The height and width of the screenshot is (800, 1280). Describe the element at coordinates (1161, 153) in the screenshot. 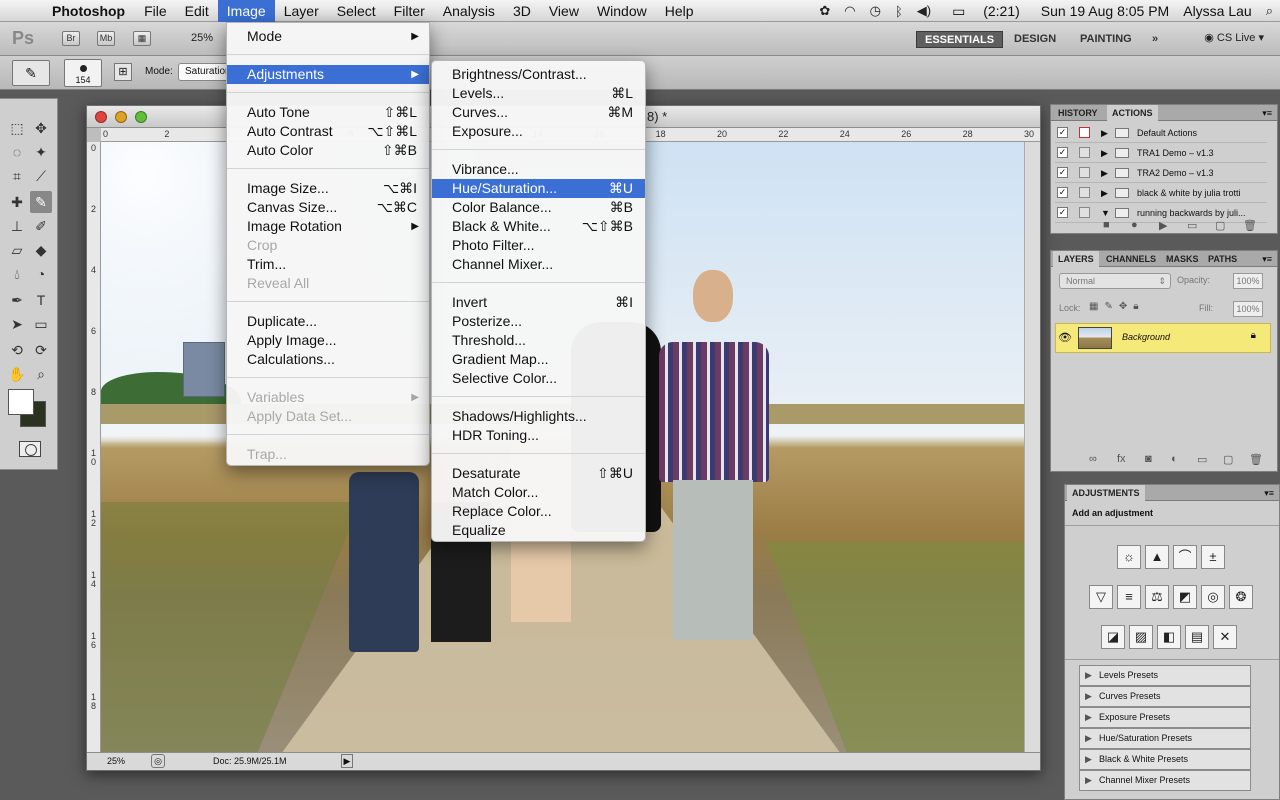

I see `action-set-row: ✓ ▶ TRA1 Demo – v1.3` at that location.